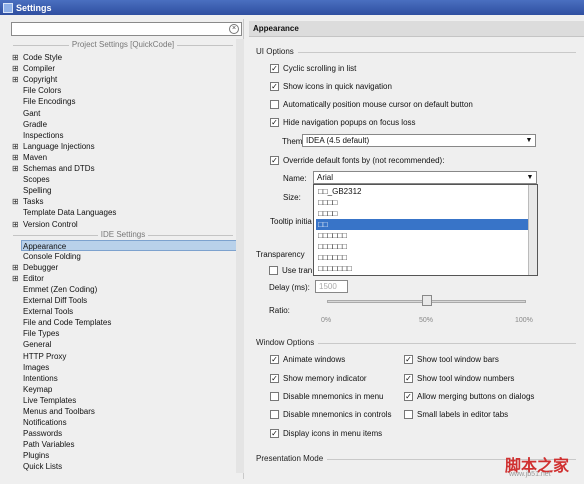 The width and height of the screenshot is (584, 484). What do you see at coordinates (42, 466) in the screenshot?
I see `tree-item: Quick Lists` at bounding box center [42, 466].